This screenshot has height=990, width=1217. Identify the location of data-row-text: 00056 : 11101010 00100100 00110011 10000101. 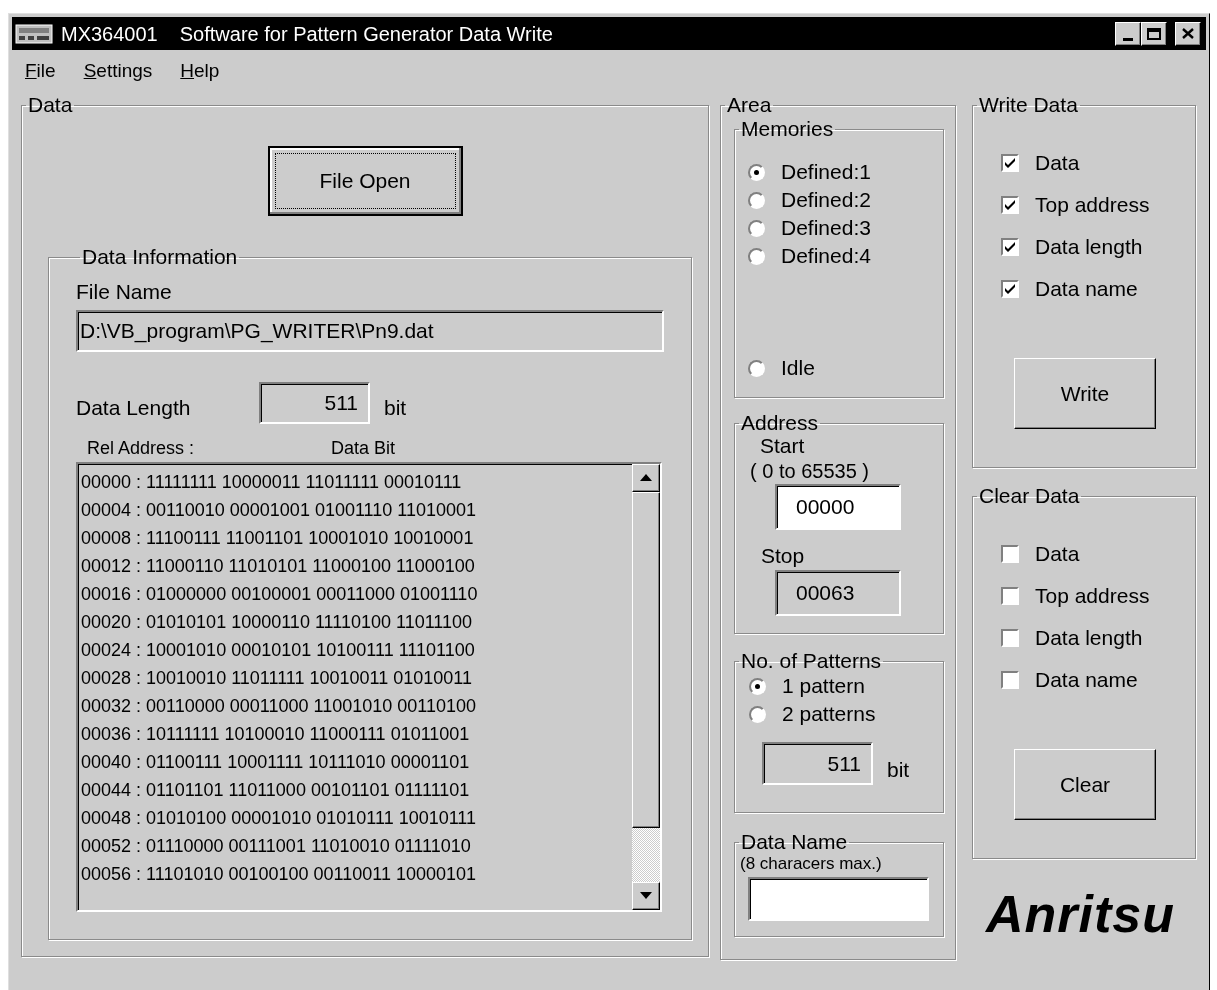
(279, 874).